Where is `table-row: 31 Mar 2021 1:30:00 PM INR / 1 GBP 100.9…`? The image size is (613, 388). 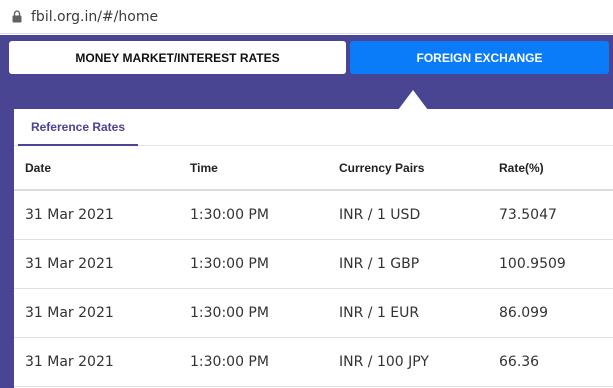
table-row: 31 Mar 2021 1:30:00 PM INR / 1 GBP 100.9… is located at coordinates (313, 264).